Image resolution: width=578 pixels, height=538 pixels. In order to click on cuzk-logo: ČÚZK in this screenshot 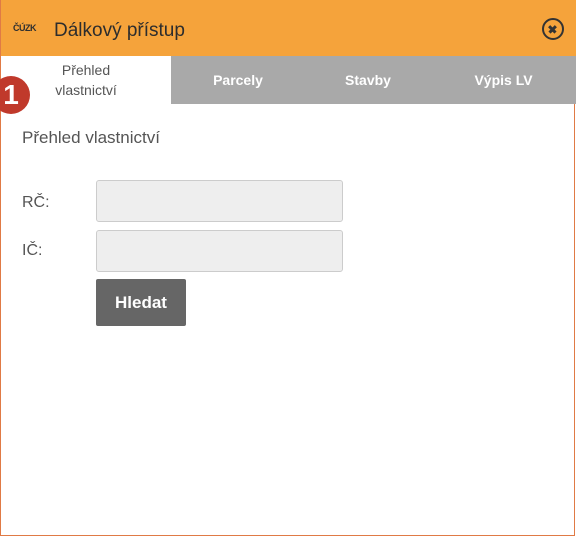, I will do `click(25, 28)`.